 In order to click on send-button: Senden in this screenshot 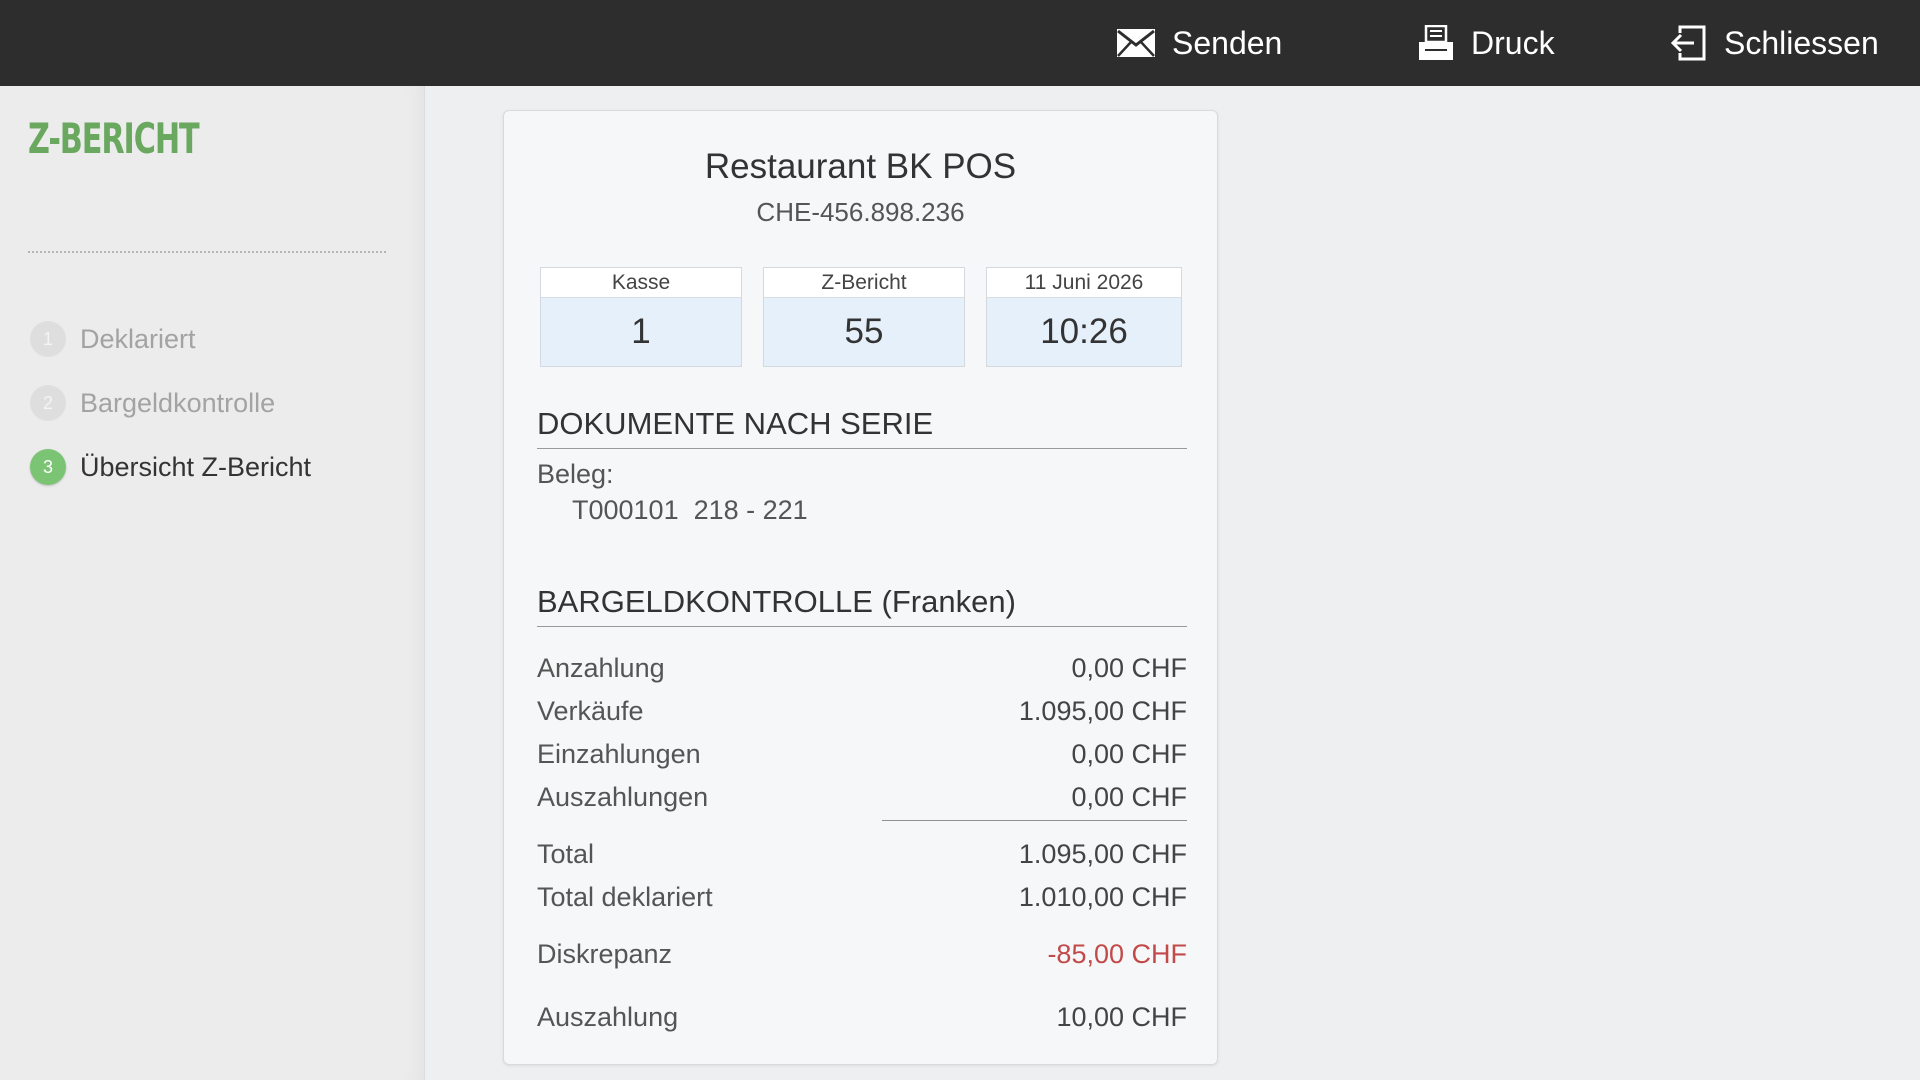, I will do `click(1199, 43)`.